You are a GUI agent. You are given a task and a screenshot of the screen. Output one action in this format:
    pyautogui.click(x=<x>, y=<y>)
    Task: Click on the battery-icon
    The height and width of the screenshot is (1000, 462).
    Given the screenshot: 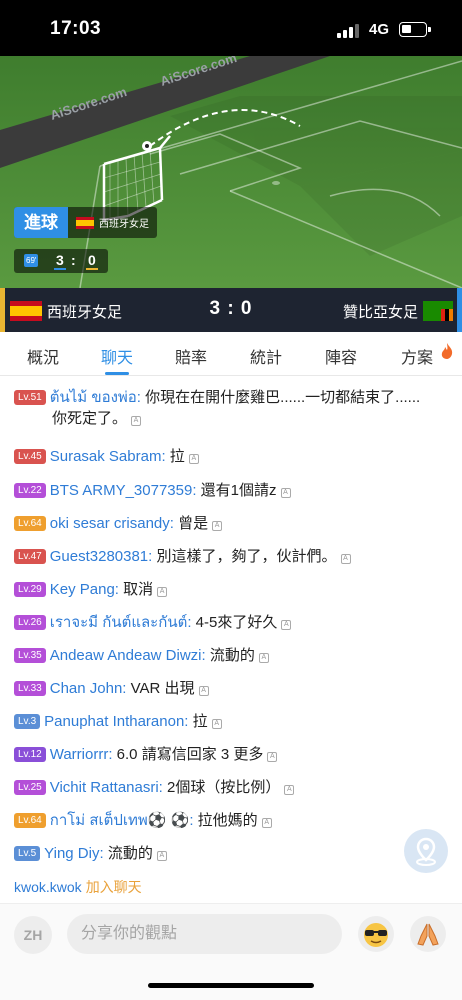 What is the action you would take?
    pyautogui.click(x=415, y=29)
    